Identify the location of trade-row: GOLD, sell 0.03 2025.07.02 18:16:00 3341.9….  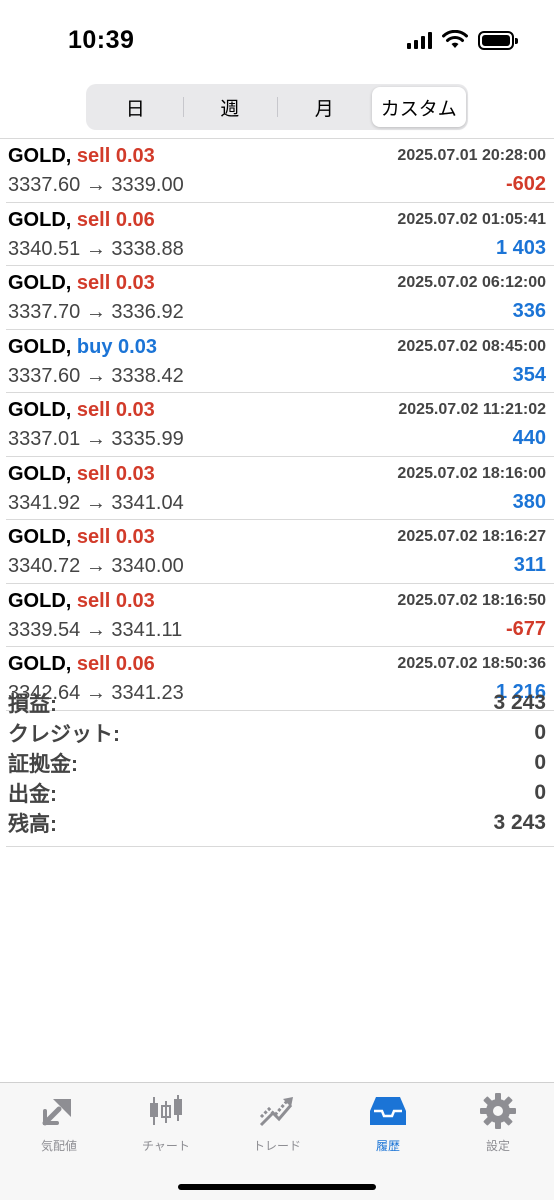
(280, 488).